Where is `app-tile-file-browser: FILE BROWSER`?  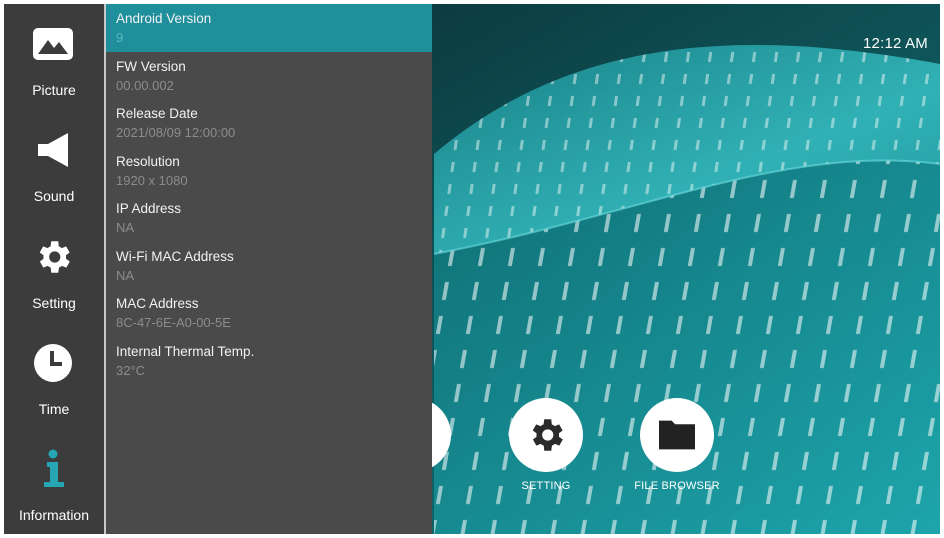 app-tile-file-browser: FILE BROWSER is located at coordinates (677, 445).